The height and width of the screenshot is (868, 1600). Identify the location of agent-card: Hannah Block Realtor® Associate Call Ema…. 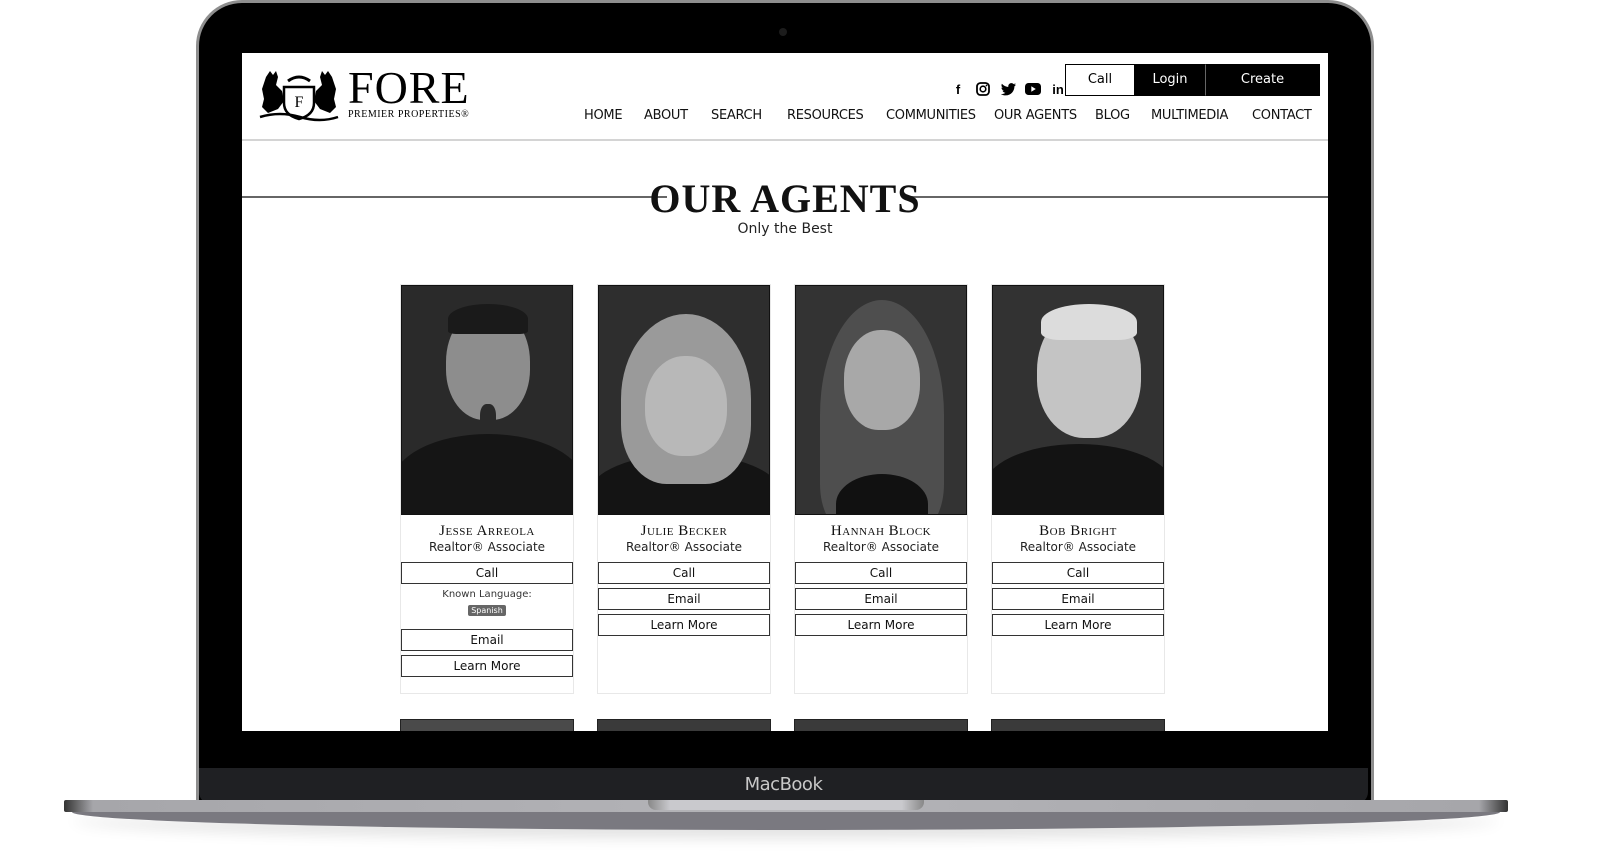
(881, 489).